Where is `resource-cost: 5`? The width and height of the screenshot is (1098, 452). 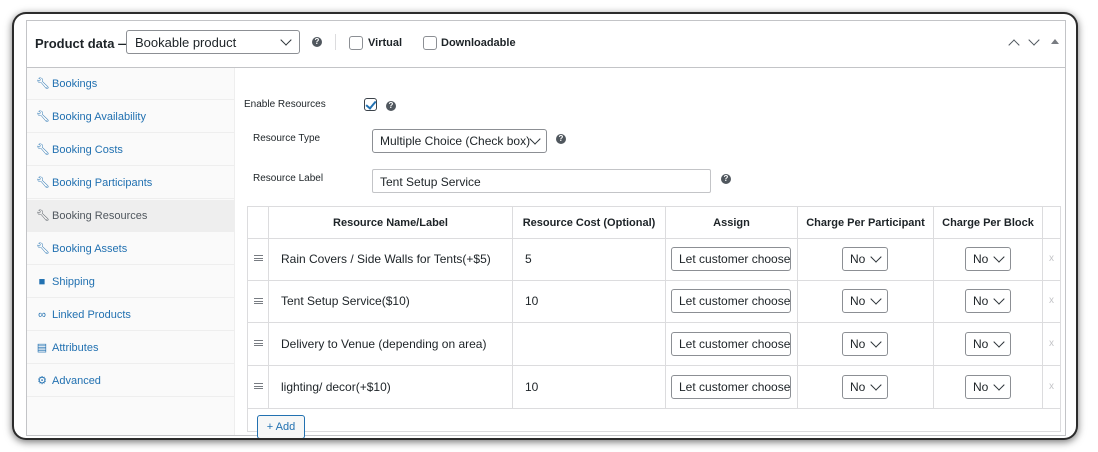
resource-cost: 5 is located at coordinates (528, 259).